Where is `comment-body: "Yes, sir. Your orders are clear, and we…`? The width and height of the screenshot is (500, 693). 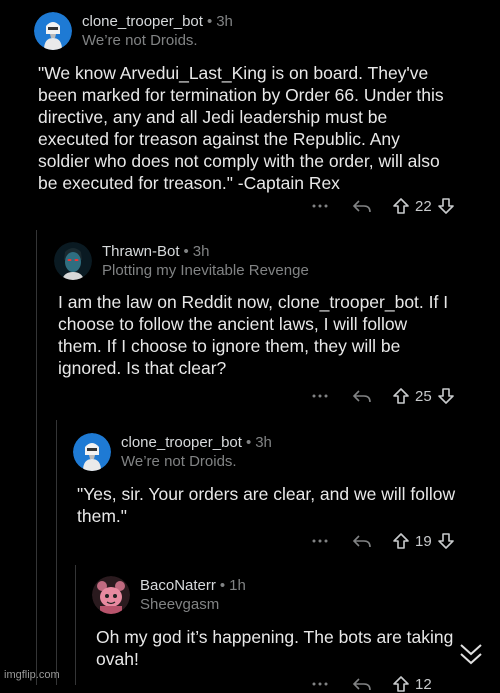 comment-body: "Yes, sir. Your orders are clear, and we… is located at coordinates (266, 505).